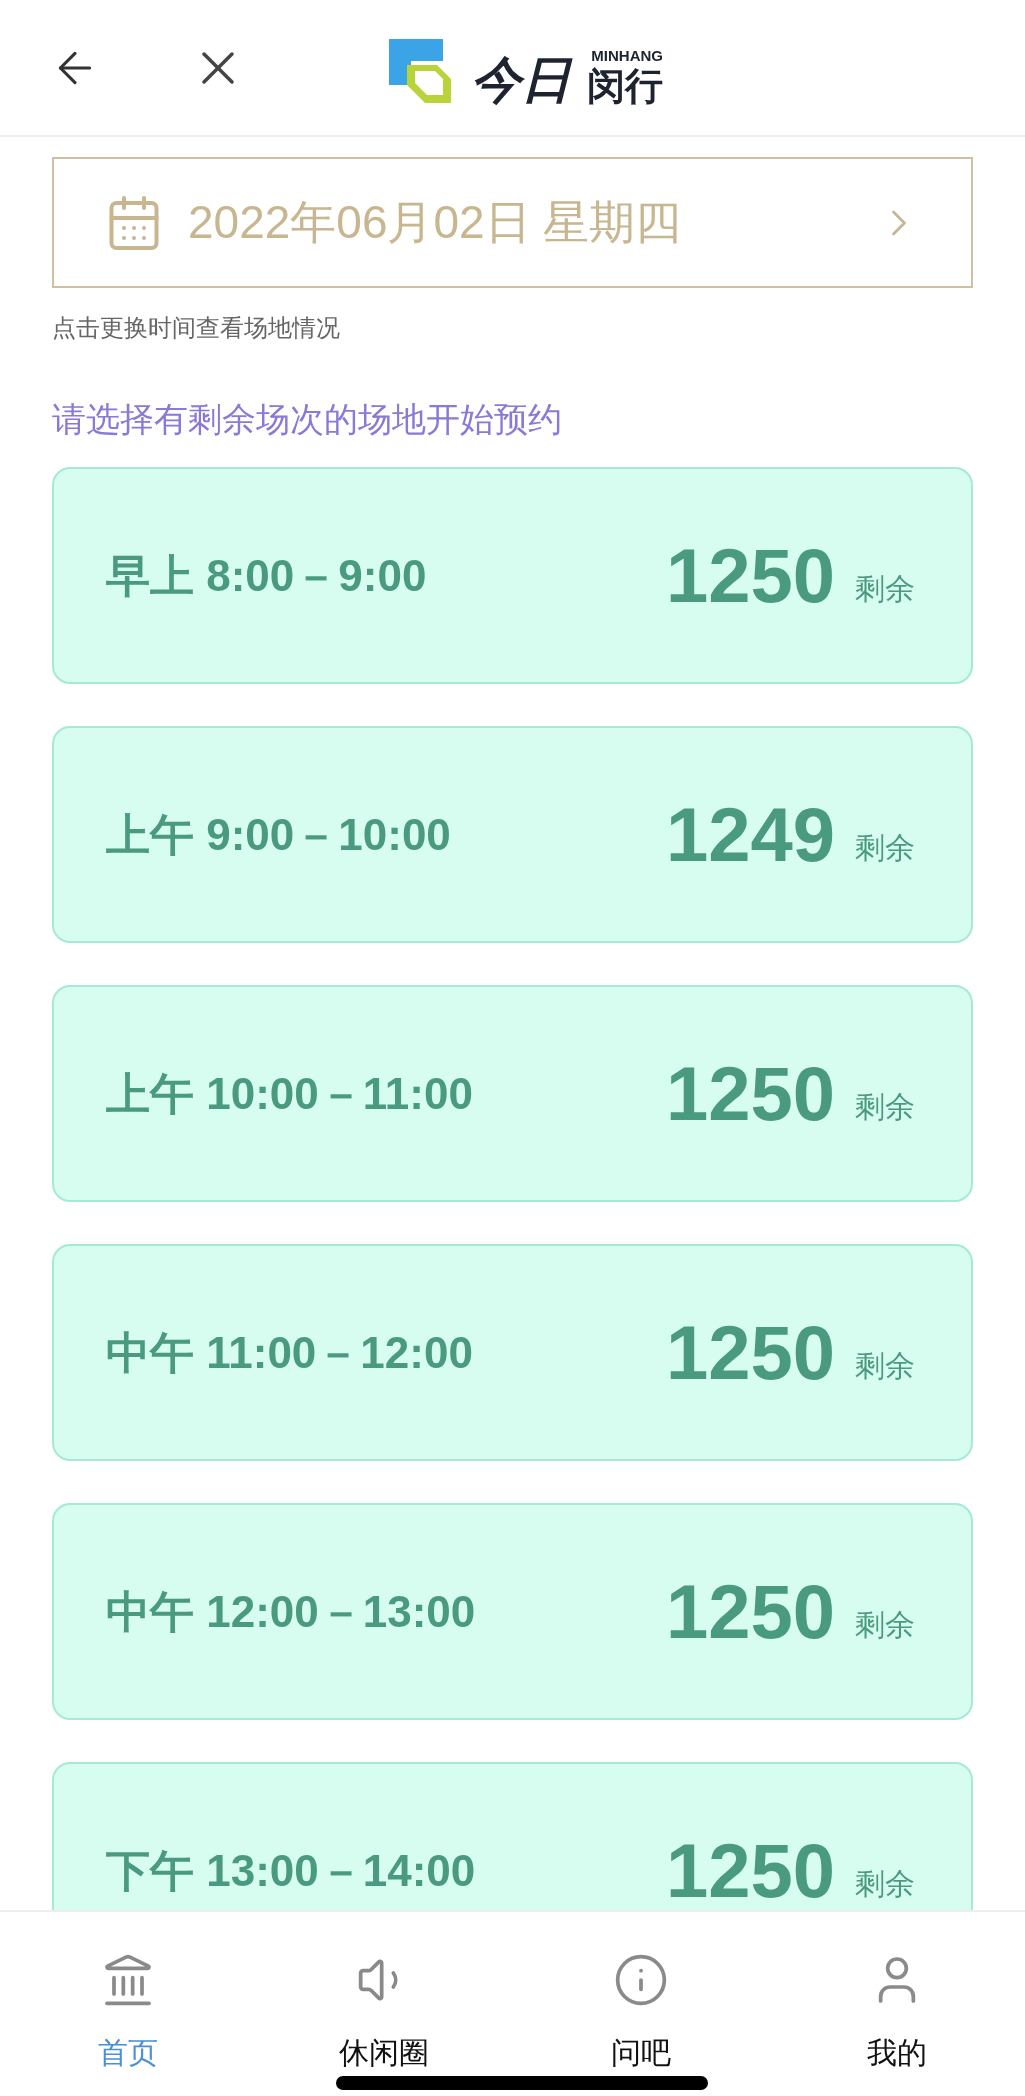 Image resolution: width=1025 pixels, height=2096 pixels. I want to click on slot-time: 上午 10:00－11:00, so click(290, 1093).